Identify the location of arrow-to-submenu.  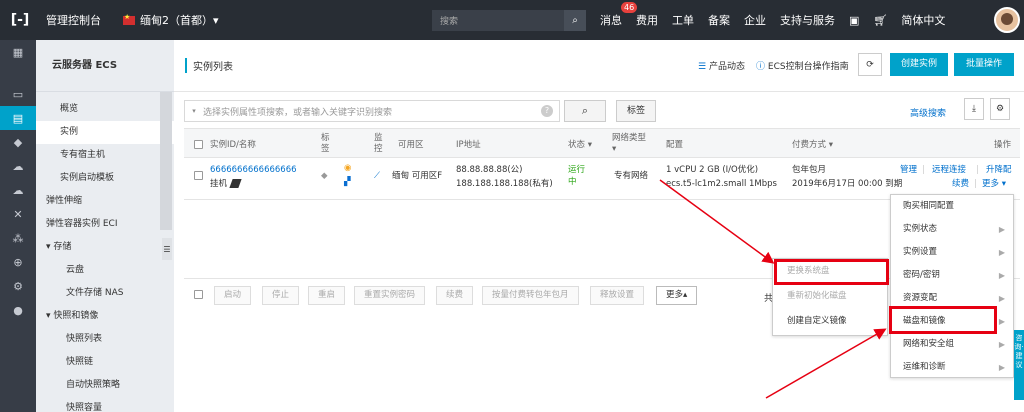
(717, 221).